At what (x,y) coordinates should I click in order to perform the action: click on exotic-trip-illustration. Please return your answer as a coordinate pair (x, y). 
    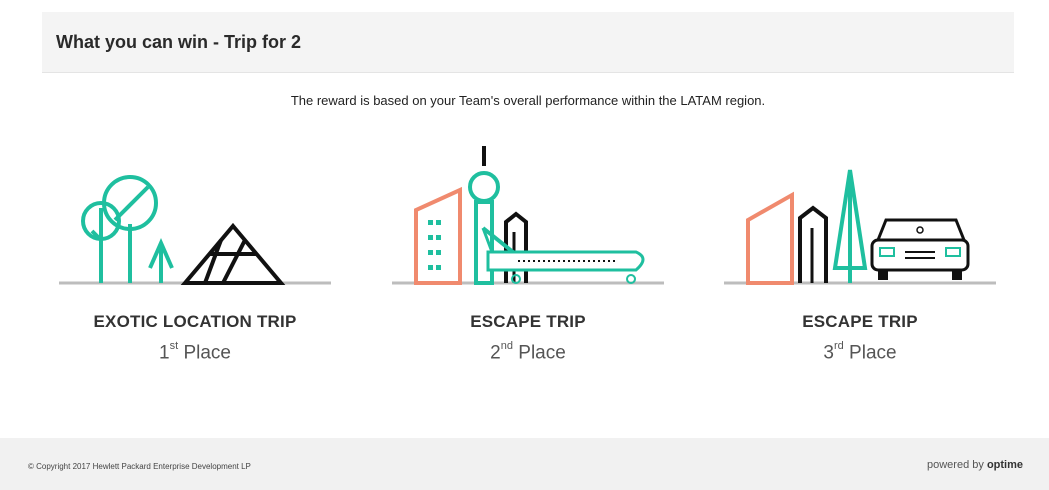
    Looking at the image, I should click on (195, 230).